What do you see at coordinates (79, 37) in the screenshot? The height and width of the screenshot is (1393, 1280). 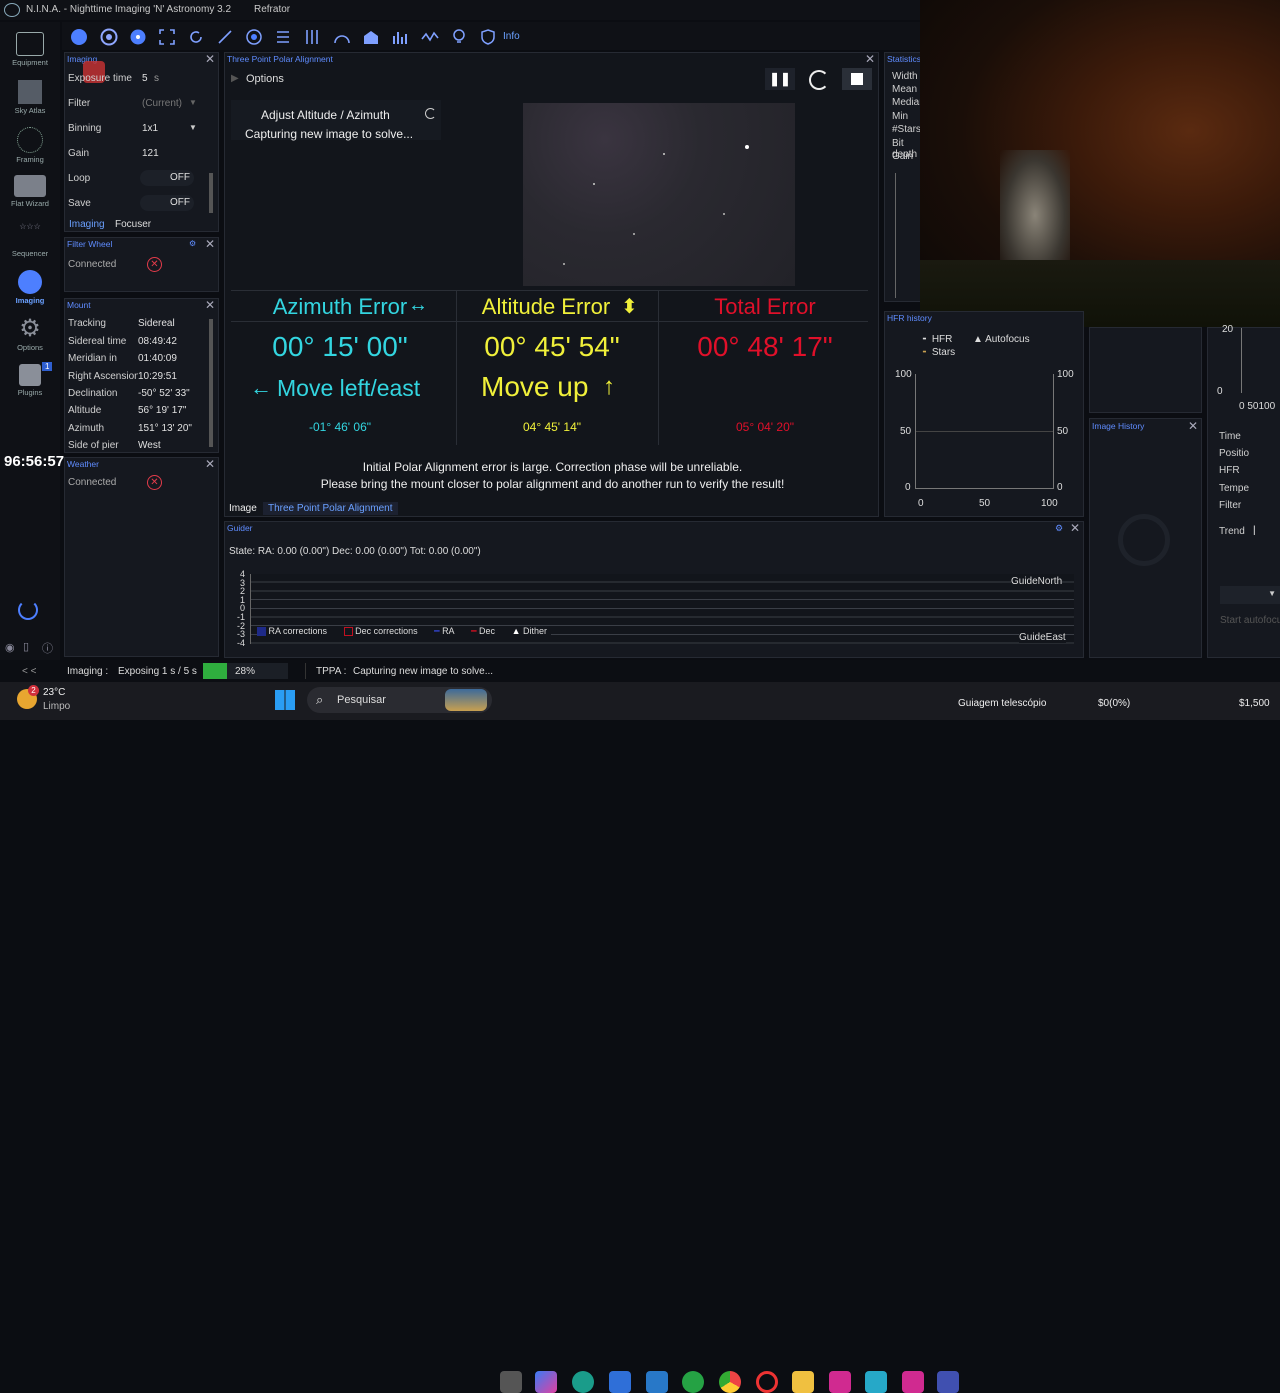 I see `camera-icon` at bounding box center [79, 37].